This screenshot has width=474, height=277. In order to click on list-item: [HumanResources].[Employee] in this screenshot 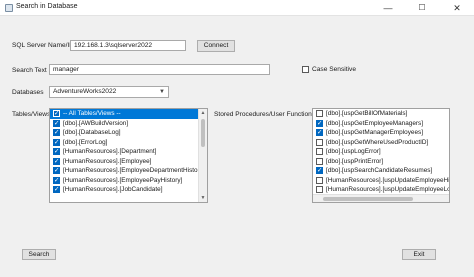, I will do `click(128, 161)`.